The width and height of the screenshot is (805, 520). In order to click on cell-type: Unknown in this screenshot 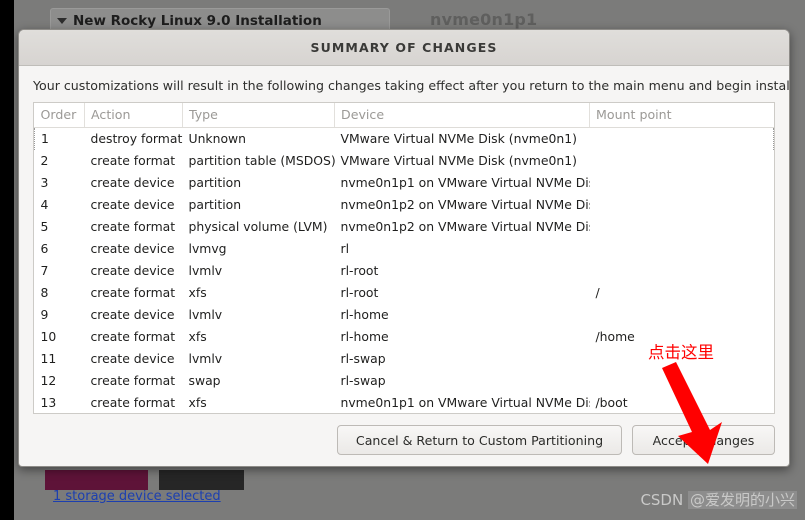, I will do `click(217, 139)`.